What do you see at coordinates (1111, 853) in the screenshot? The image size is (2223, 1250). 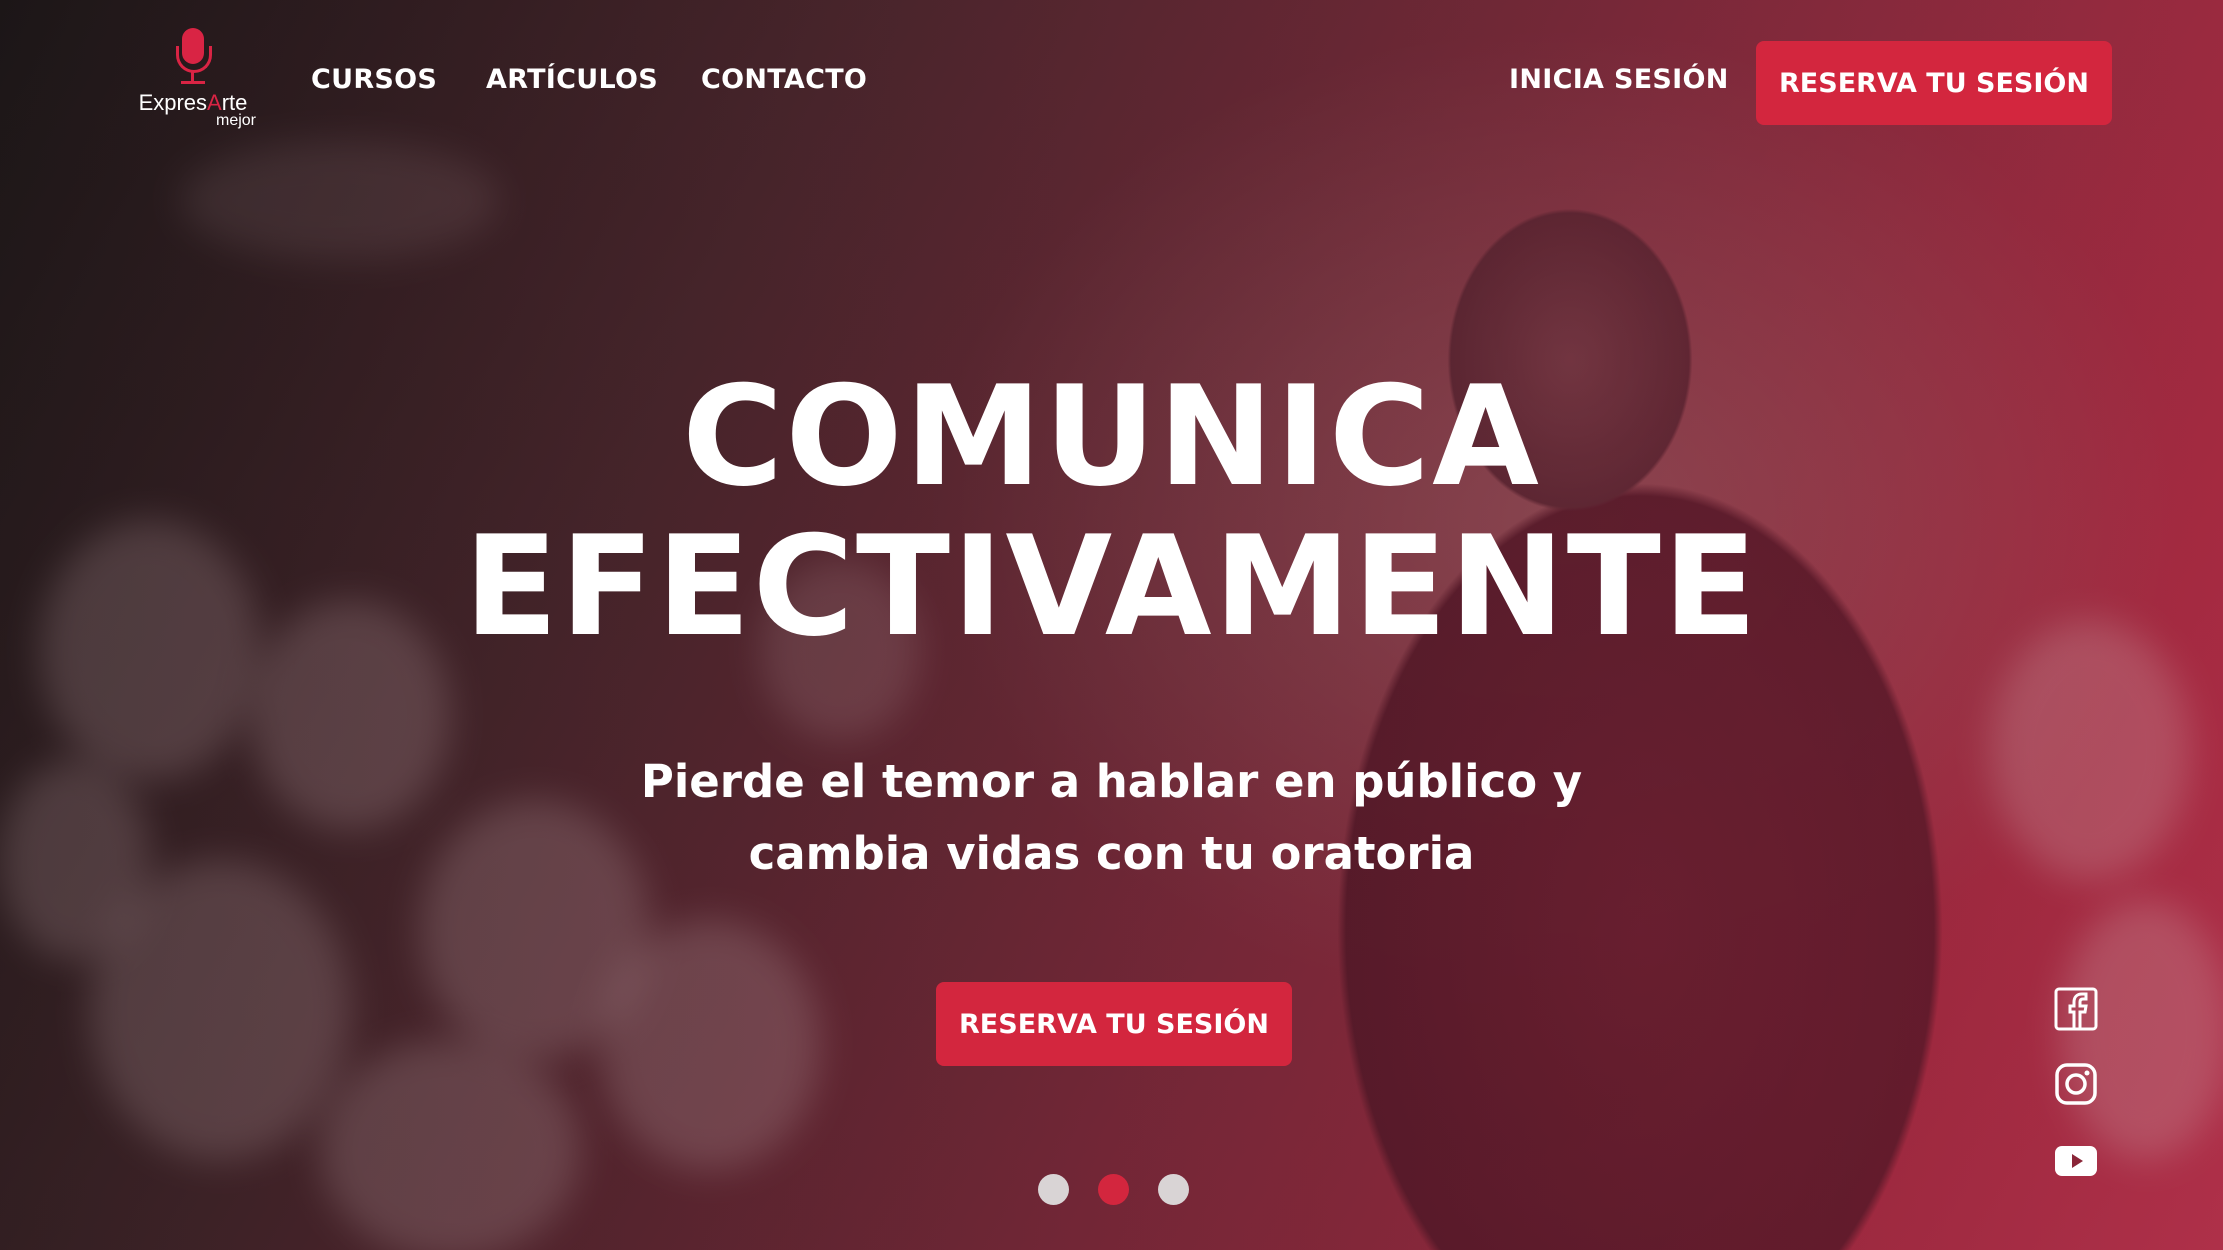 I see `hero-subtitle-line2: cambia vidas con tu oratoria` at bounding box center [1111, 853].